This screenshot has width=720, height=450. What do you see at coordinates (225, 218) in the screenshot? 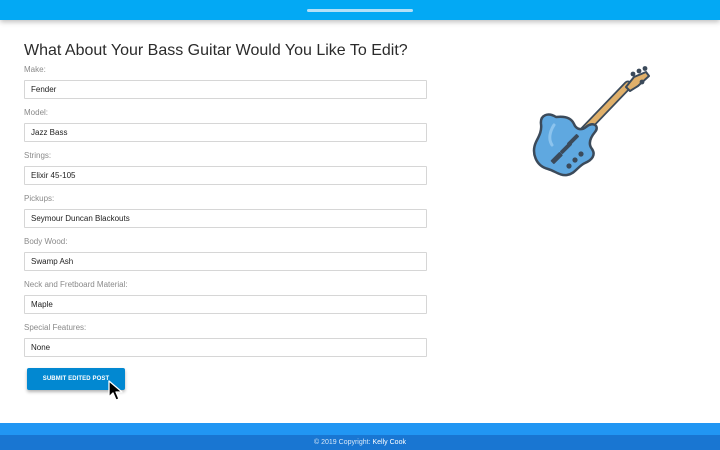
I see `pickups-field` at bounding box center [225, 218].